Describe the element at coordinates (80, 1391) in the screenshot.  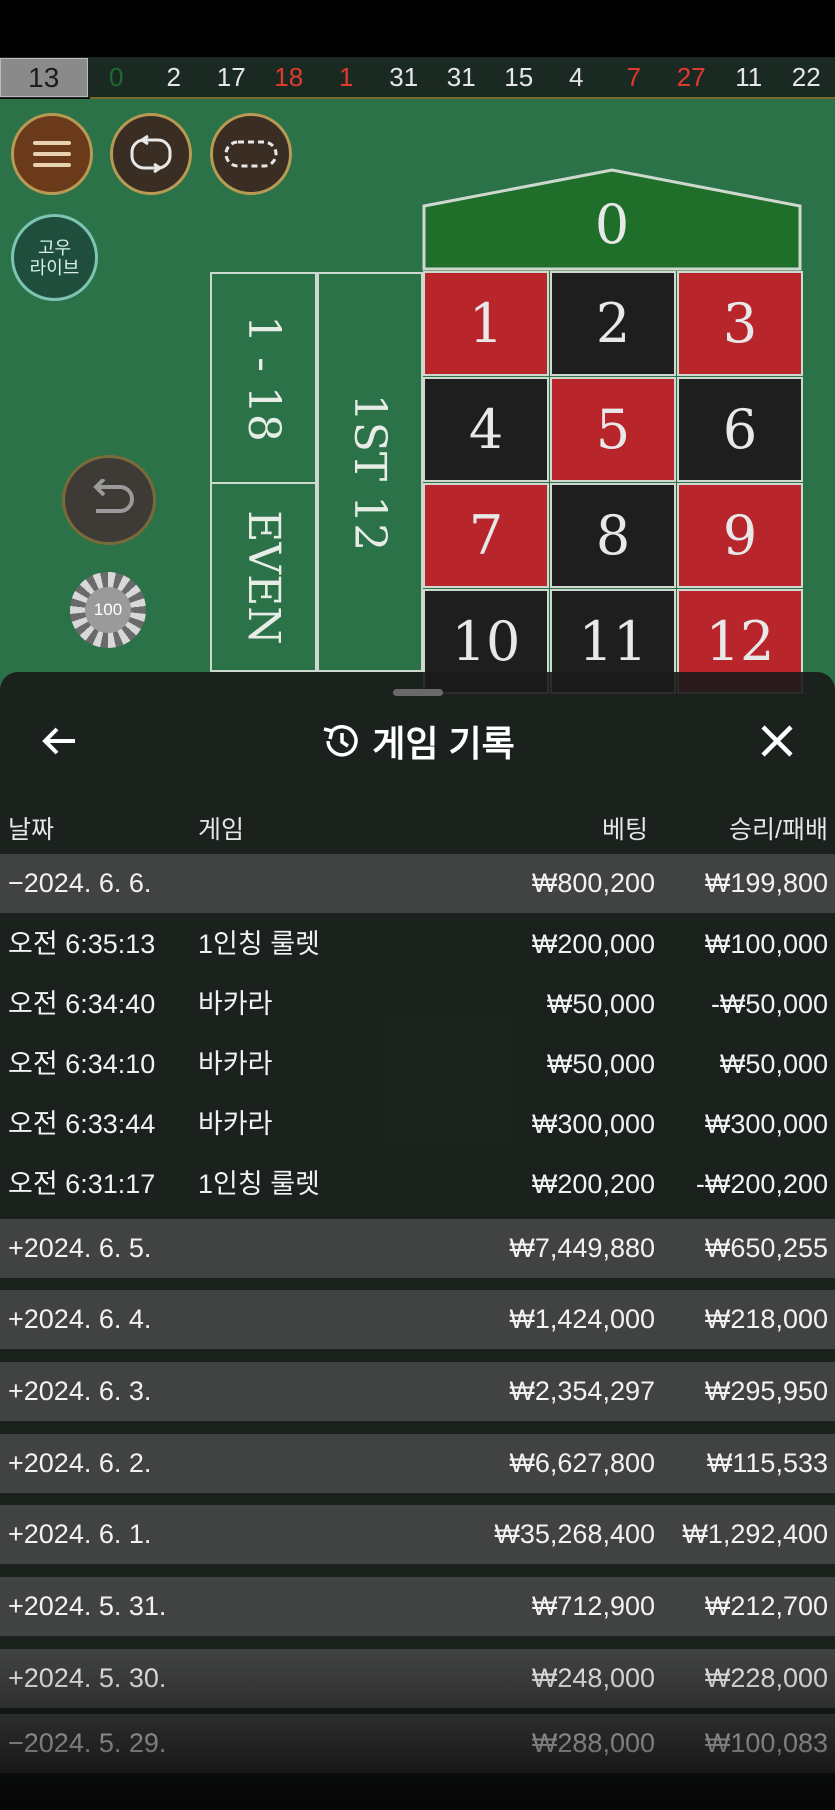
I see `row-date: +2024. 6. 3.` at that location.